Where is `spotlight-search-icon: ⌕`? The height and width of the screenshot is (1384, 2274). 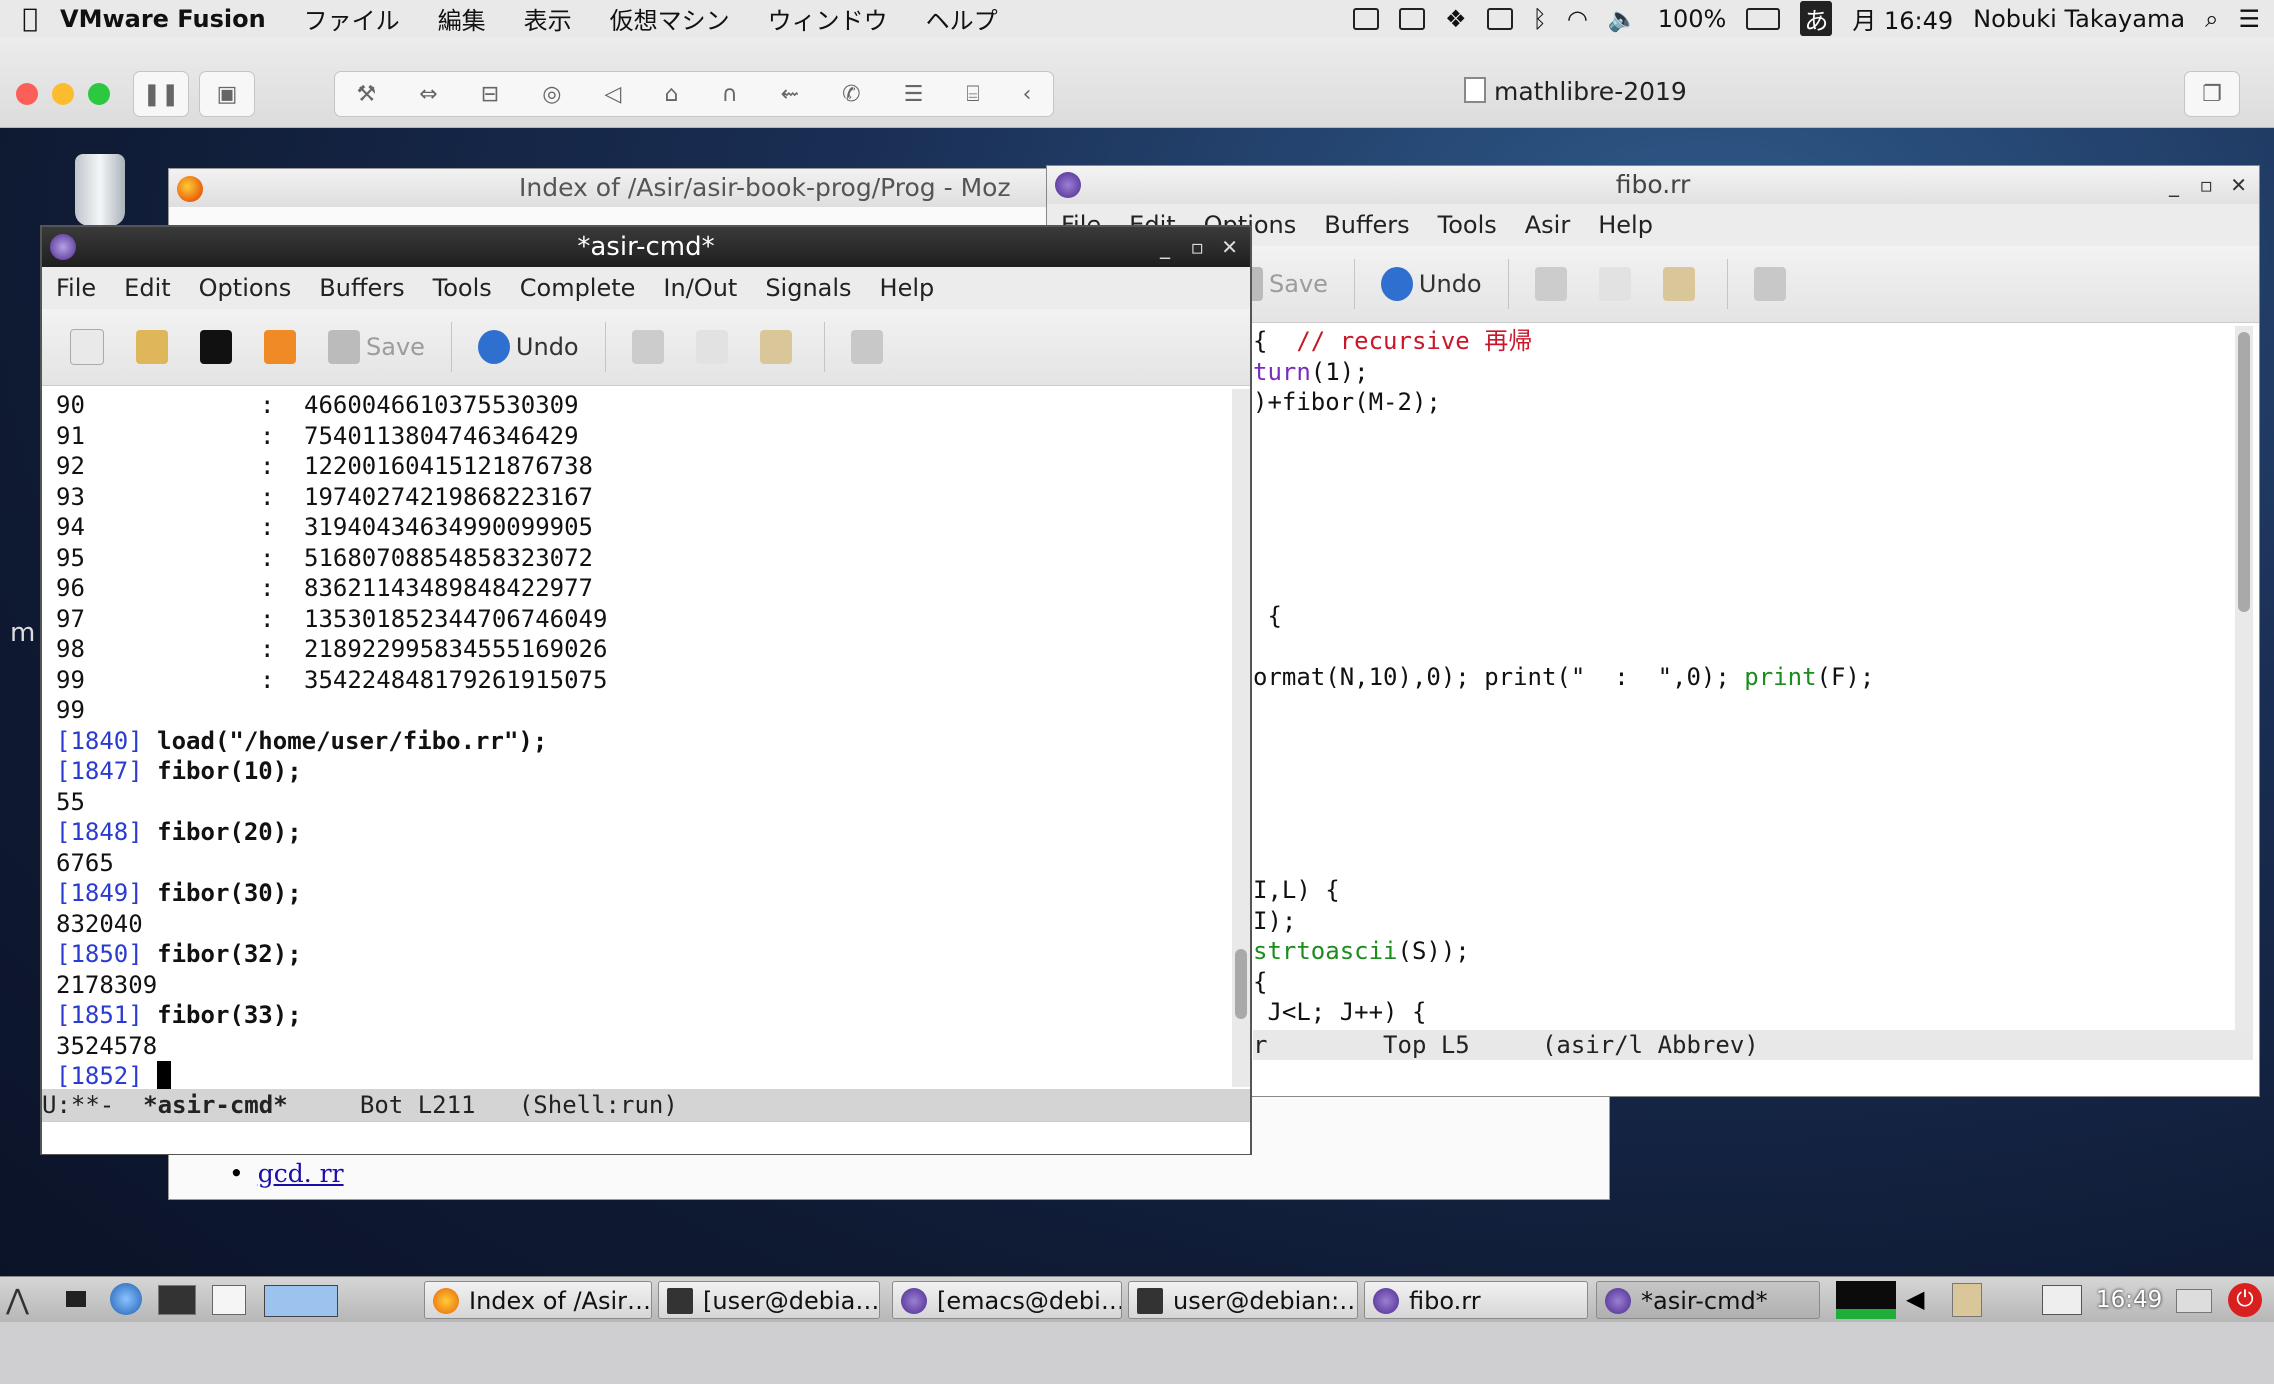 spotlight-search-icon: ⌕ is located at coordinates (2211, 19).